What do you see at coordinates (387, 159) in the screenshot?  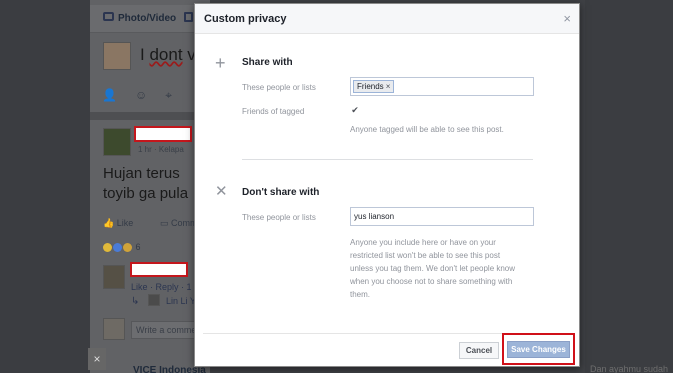 I see `section-divider` at bounding box center [387, 159].